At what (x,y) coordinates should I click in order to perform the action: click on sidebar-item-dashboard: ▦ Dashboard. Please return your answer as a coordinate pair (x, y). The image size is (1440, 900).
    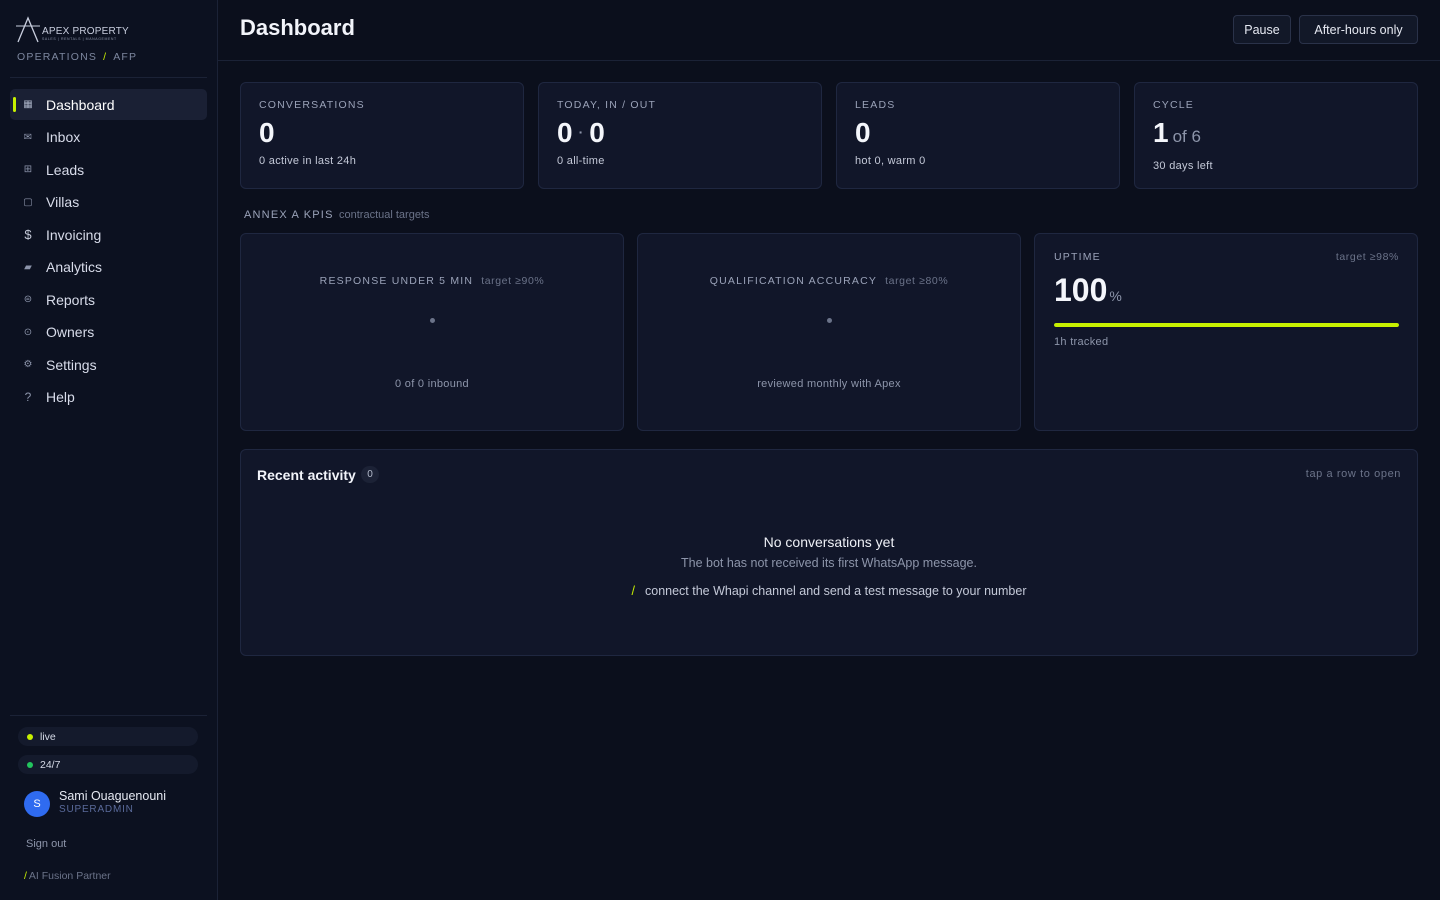
    Looking at the image, I should click on (108, 104).